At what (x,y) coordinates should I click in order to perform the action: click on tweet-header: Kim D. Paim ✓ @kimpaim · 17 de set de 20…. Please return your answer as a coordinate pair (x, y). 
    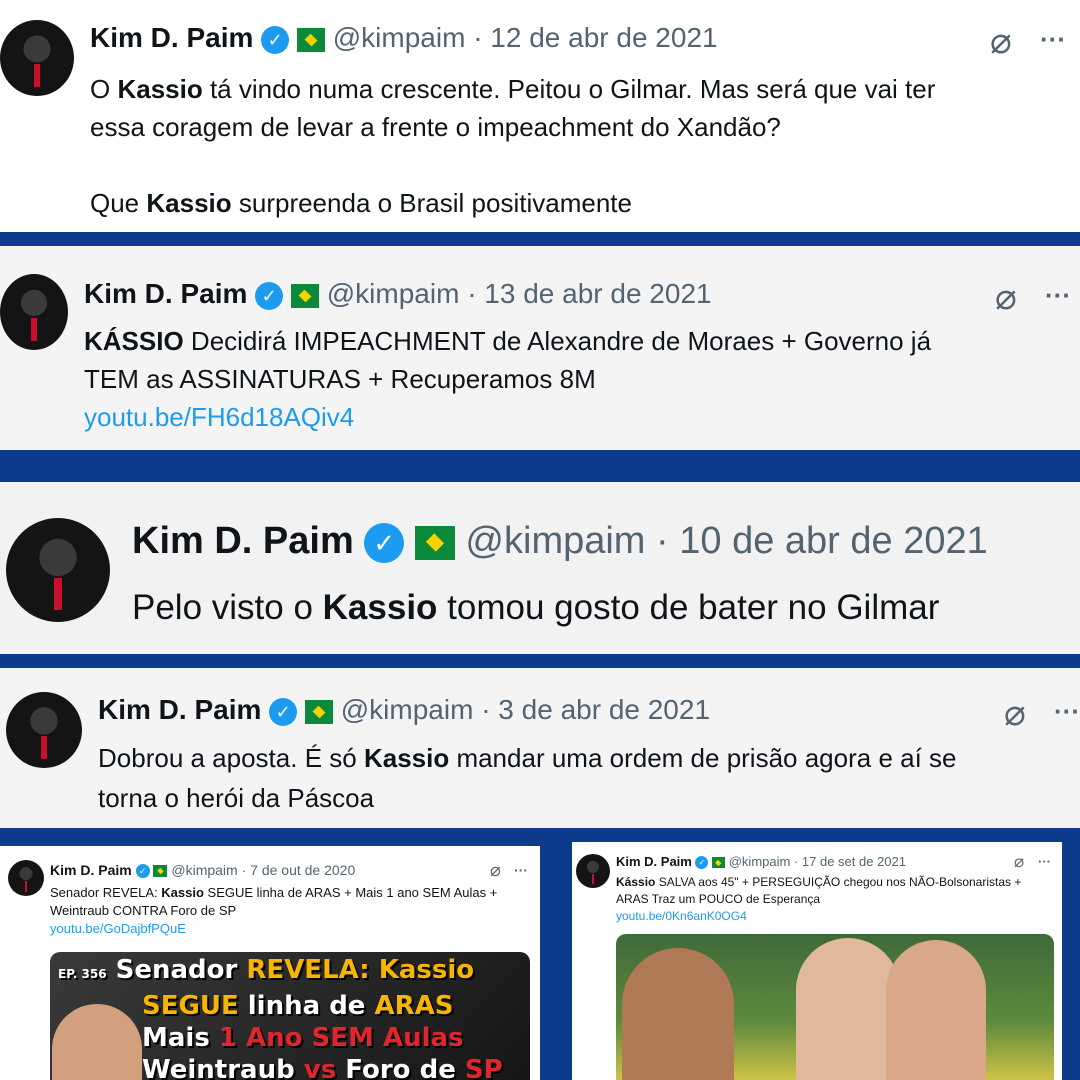
    Looking at the image, I should click on (761, 862).